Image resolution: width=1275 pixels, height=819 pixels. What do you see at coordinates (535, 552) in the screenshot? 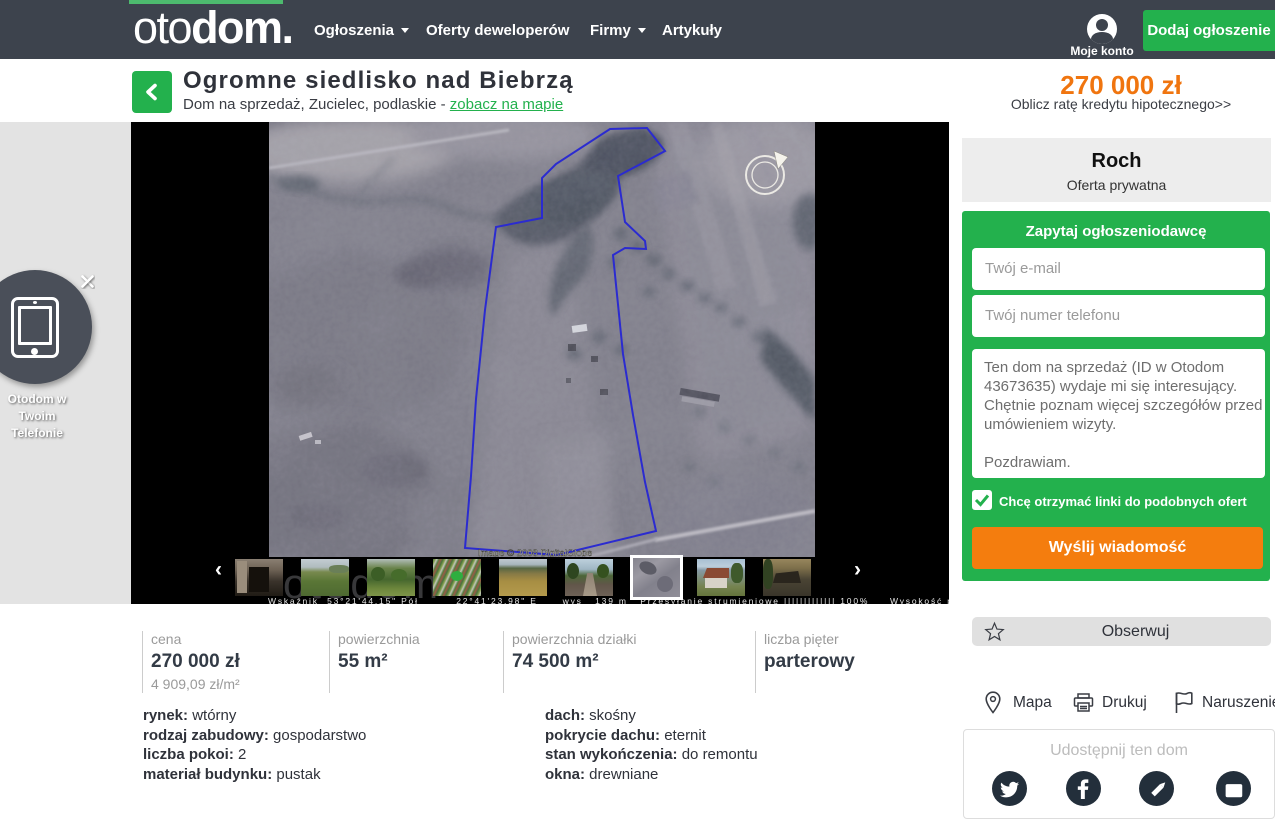
I see `svg-text: Image © 2008 DigitalGlobe` at bounding box center [535, 552].